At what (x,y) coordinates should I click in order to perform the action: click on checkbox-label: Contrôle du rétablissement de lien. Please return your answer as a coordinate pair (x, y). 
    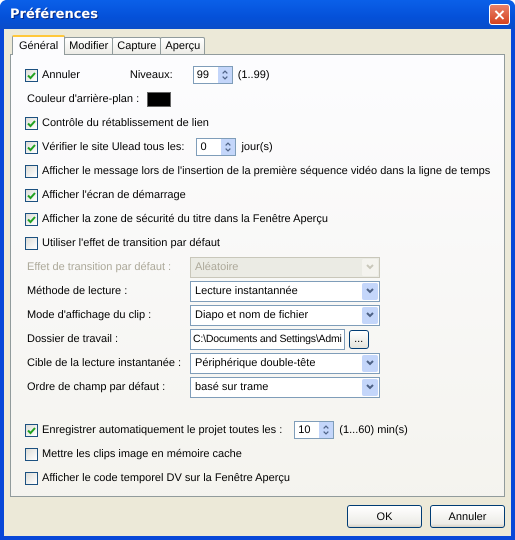
    Looking at the image, I should click on (125, 123).